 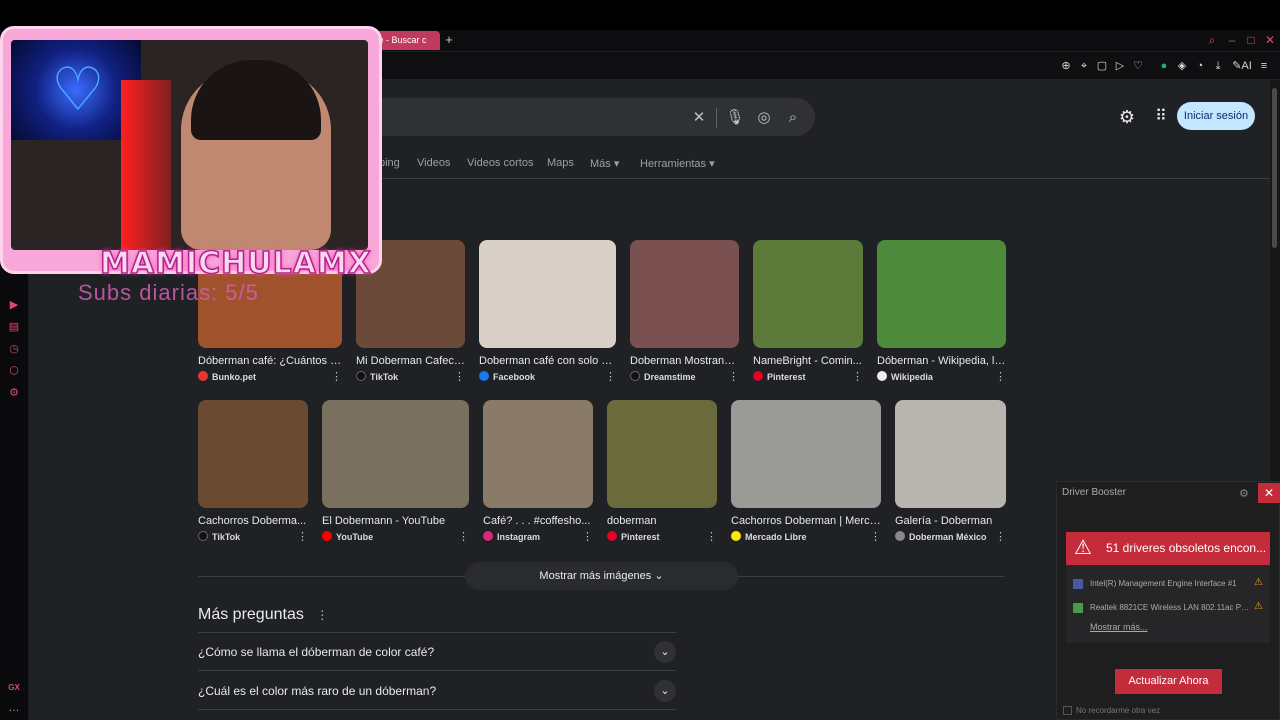 What do you see at coordinates (1120, 66) in the screenshot?
I see `play-icon: ▷` at bounding box center [1120, 66].